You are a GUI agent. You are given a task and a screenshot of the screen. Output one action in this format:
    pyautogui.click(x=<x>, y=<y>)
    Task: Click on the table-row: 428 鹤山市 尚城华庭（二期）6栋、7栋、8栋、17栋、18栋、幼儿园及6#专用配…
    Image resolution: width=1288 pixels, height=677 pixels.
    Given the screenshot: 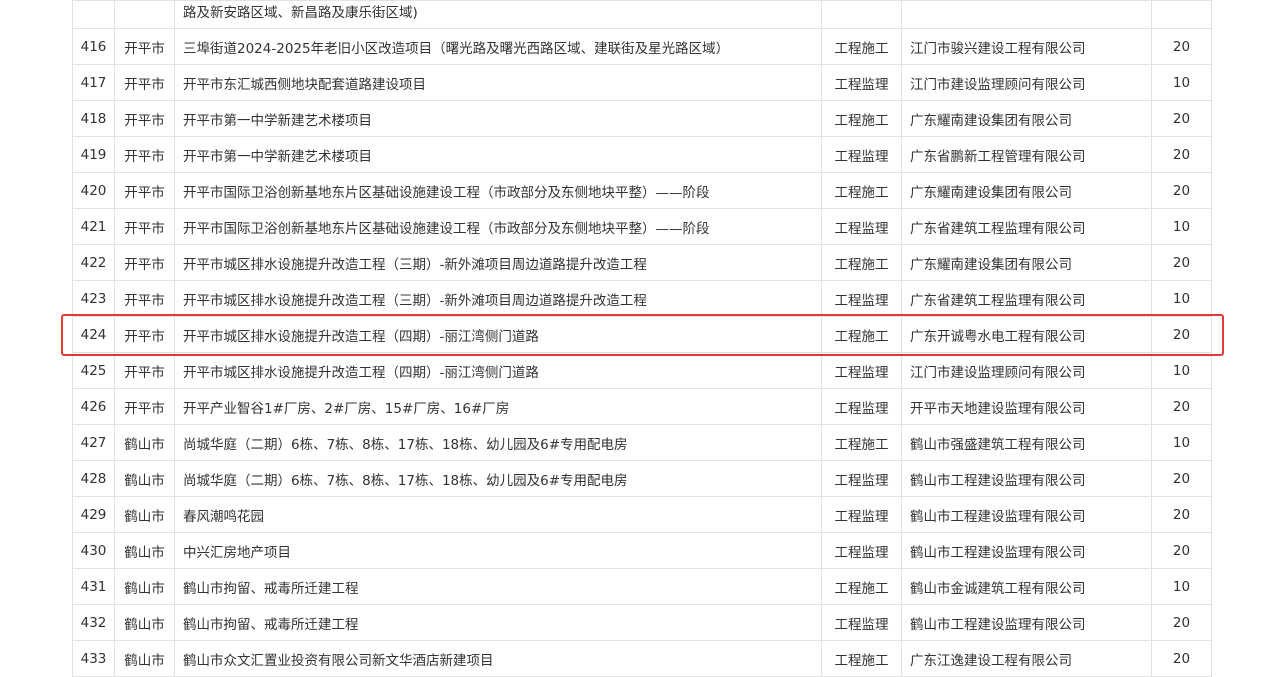 What is the action you would take?
    pyautogui.click(x=642, y=478)
    